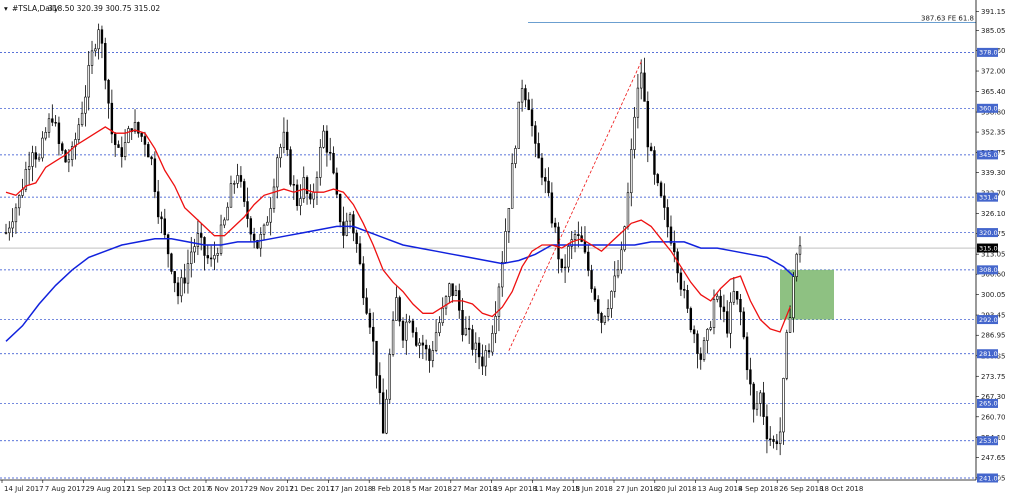 This screenshot has height=496, width=1024. I want to click on time-tick-label: 5 Mar 2018, so click(432, 489).